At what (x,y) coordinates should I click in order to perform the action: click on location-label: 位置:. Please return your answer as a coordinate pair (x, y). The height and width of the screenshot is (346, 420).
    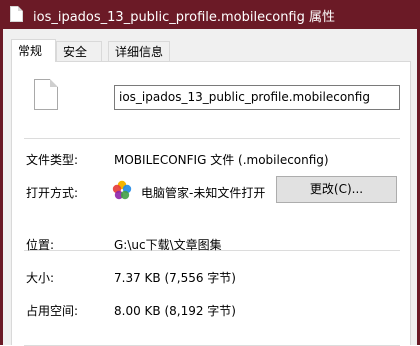
    Looking at the image, I should click on (40, 245).